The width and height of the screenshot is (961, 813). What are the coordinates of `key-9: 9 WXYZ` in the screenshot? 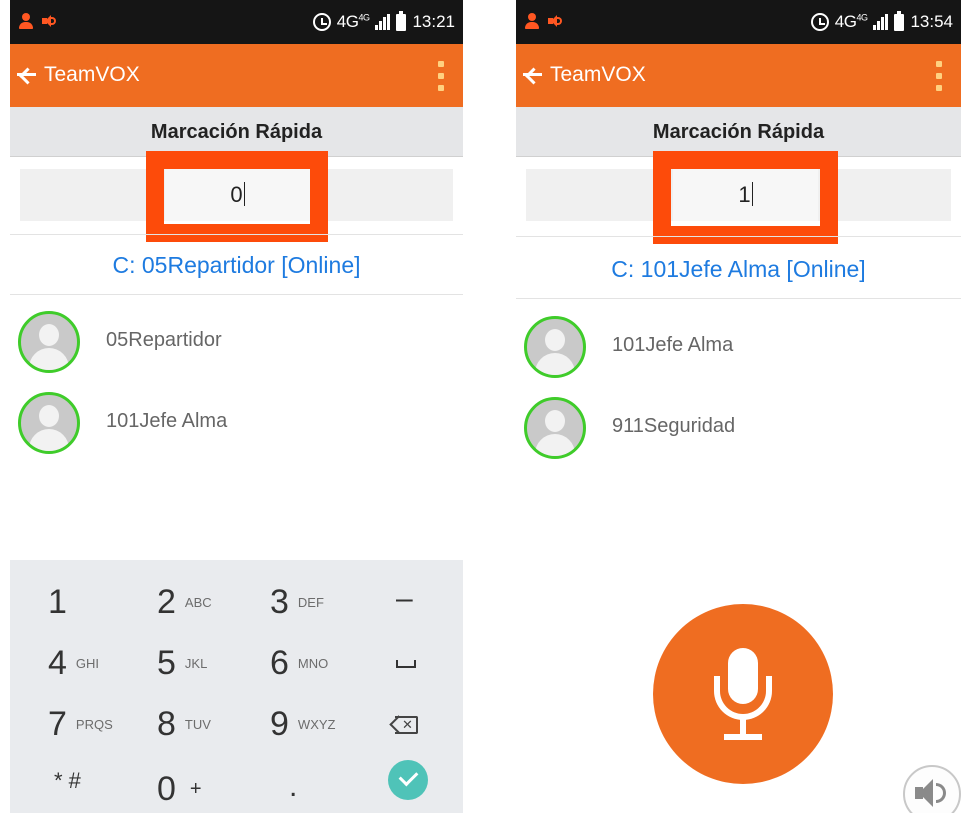 It's located at (325, 724).